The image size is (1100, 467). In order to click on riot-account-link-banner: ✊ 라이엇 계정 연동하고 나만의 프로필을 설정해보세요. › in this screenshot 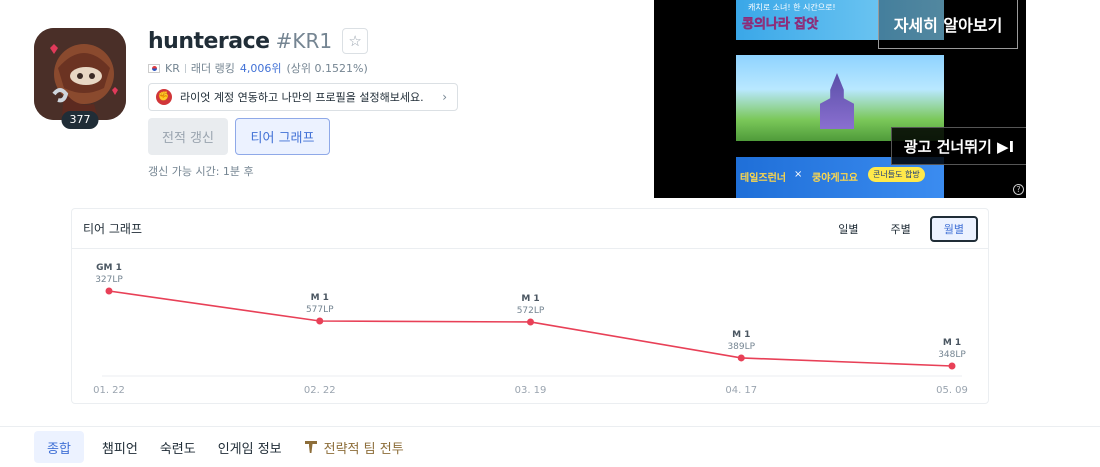, I will do `click(303, 97)`.